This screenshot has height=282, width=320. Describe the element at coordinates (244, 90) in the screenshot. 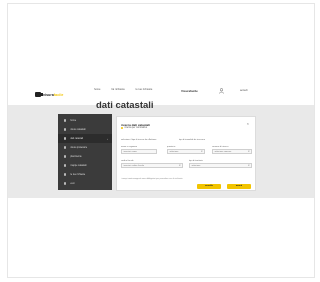

I see `login-link: accedi` at that location.